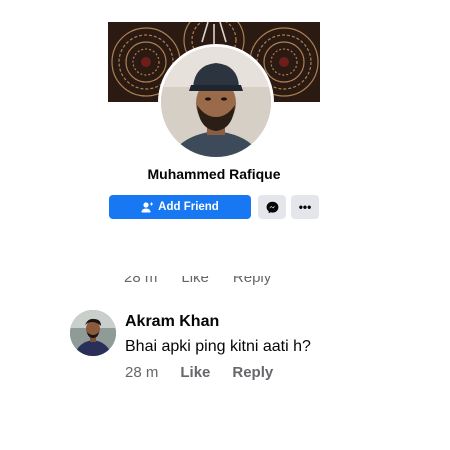 The image size is (450, 450). What do you see at coordinates (195, 372) in the screenshot?
I see `comment-like-button: Like` at bounding box center [195, 372].